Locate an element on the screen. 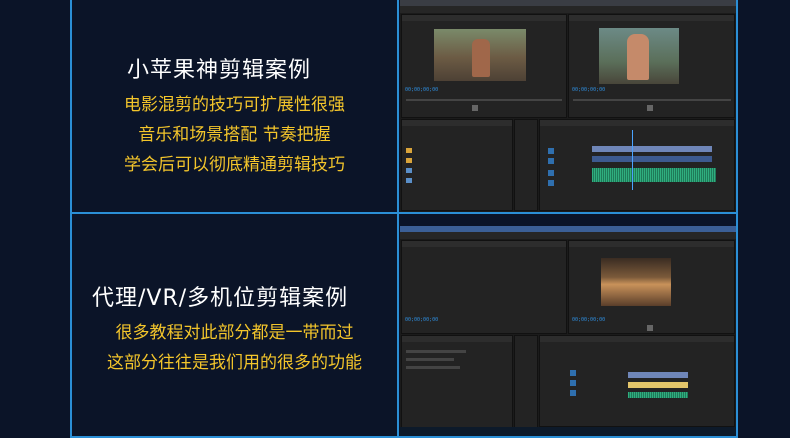  effect-controls-panel is located at coordinates (457, 385).